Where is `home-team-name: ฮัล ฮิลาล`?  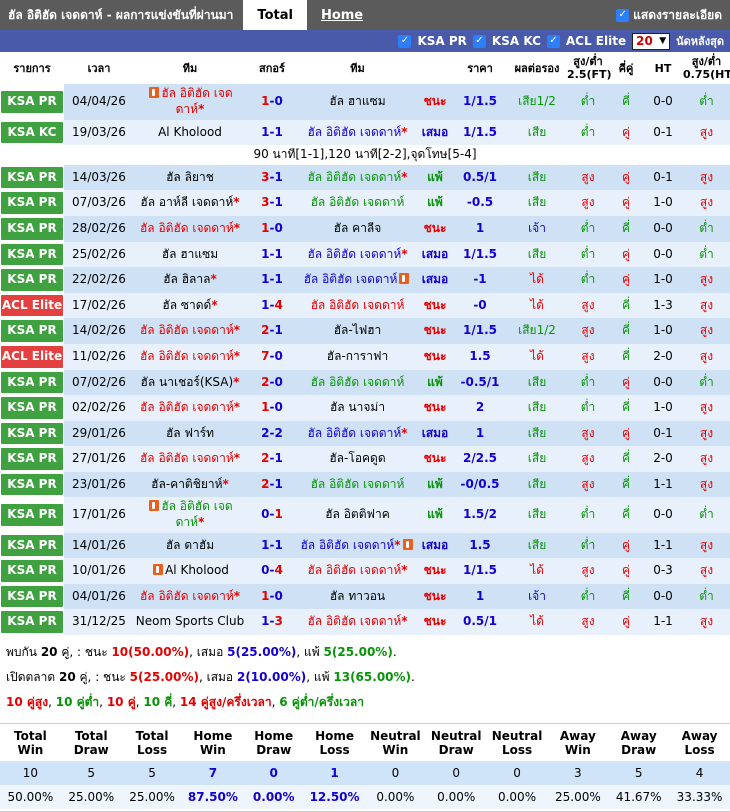
home-team-name: ฮัล ฮิลาล is located at coordinates (186, 279).